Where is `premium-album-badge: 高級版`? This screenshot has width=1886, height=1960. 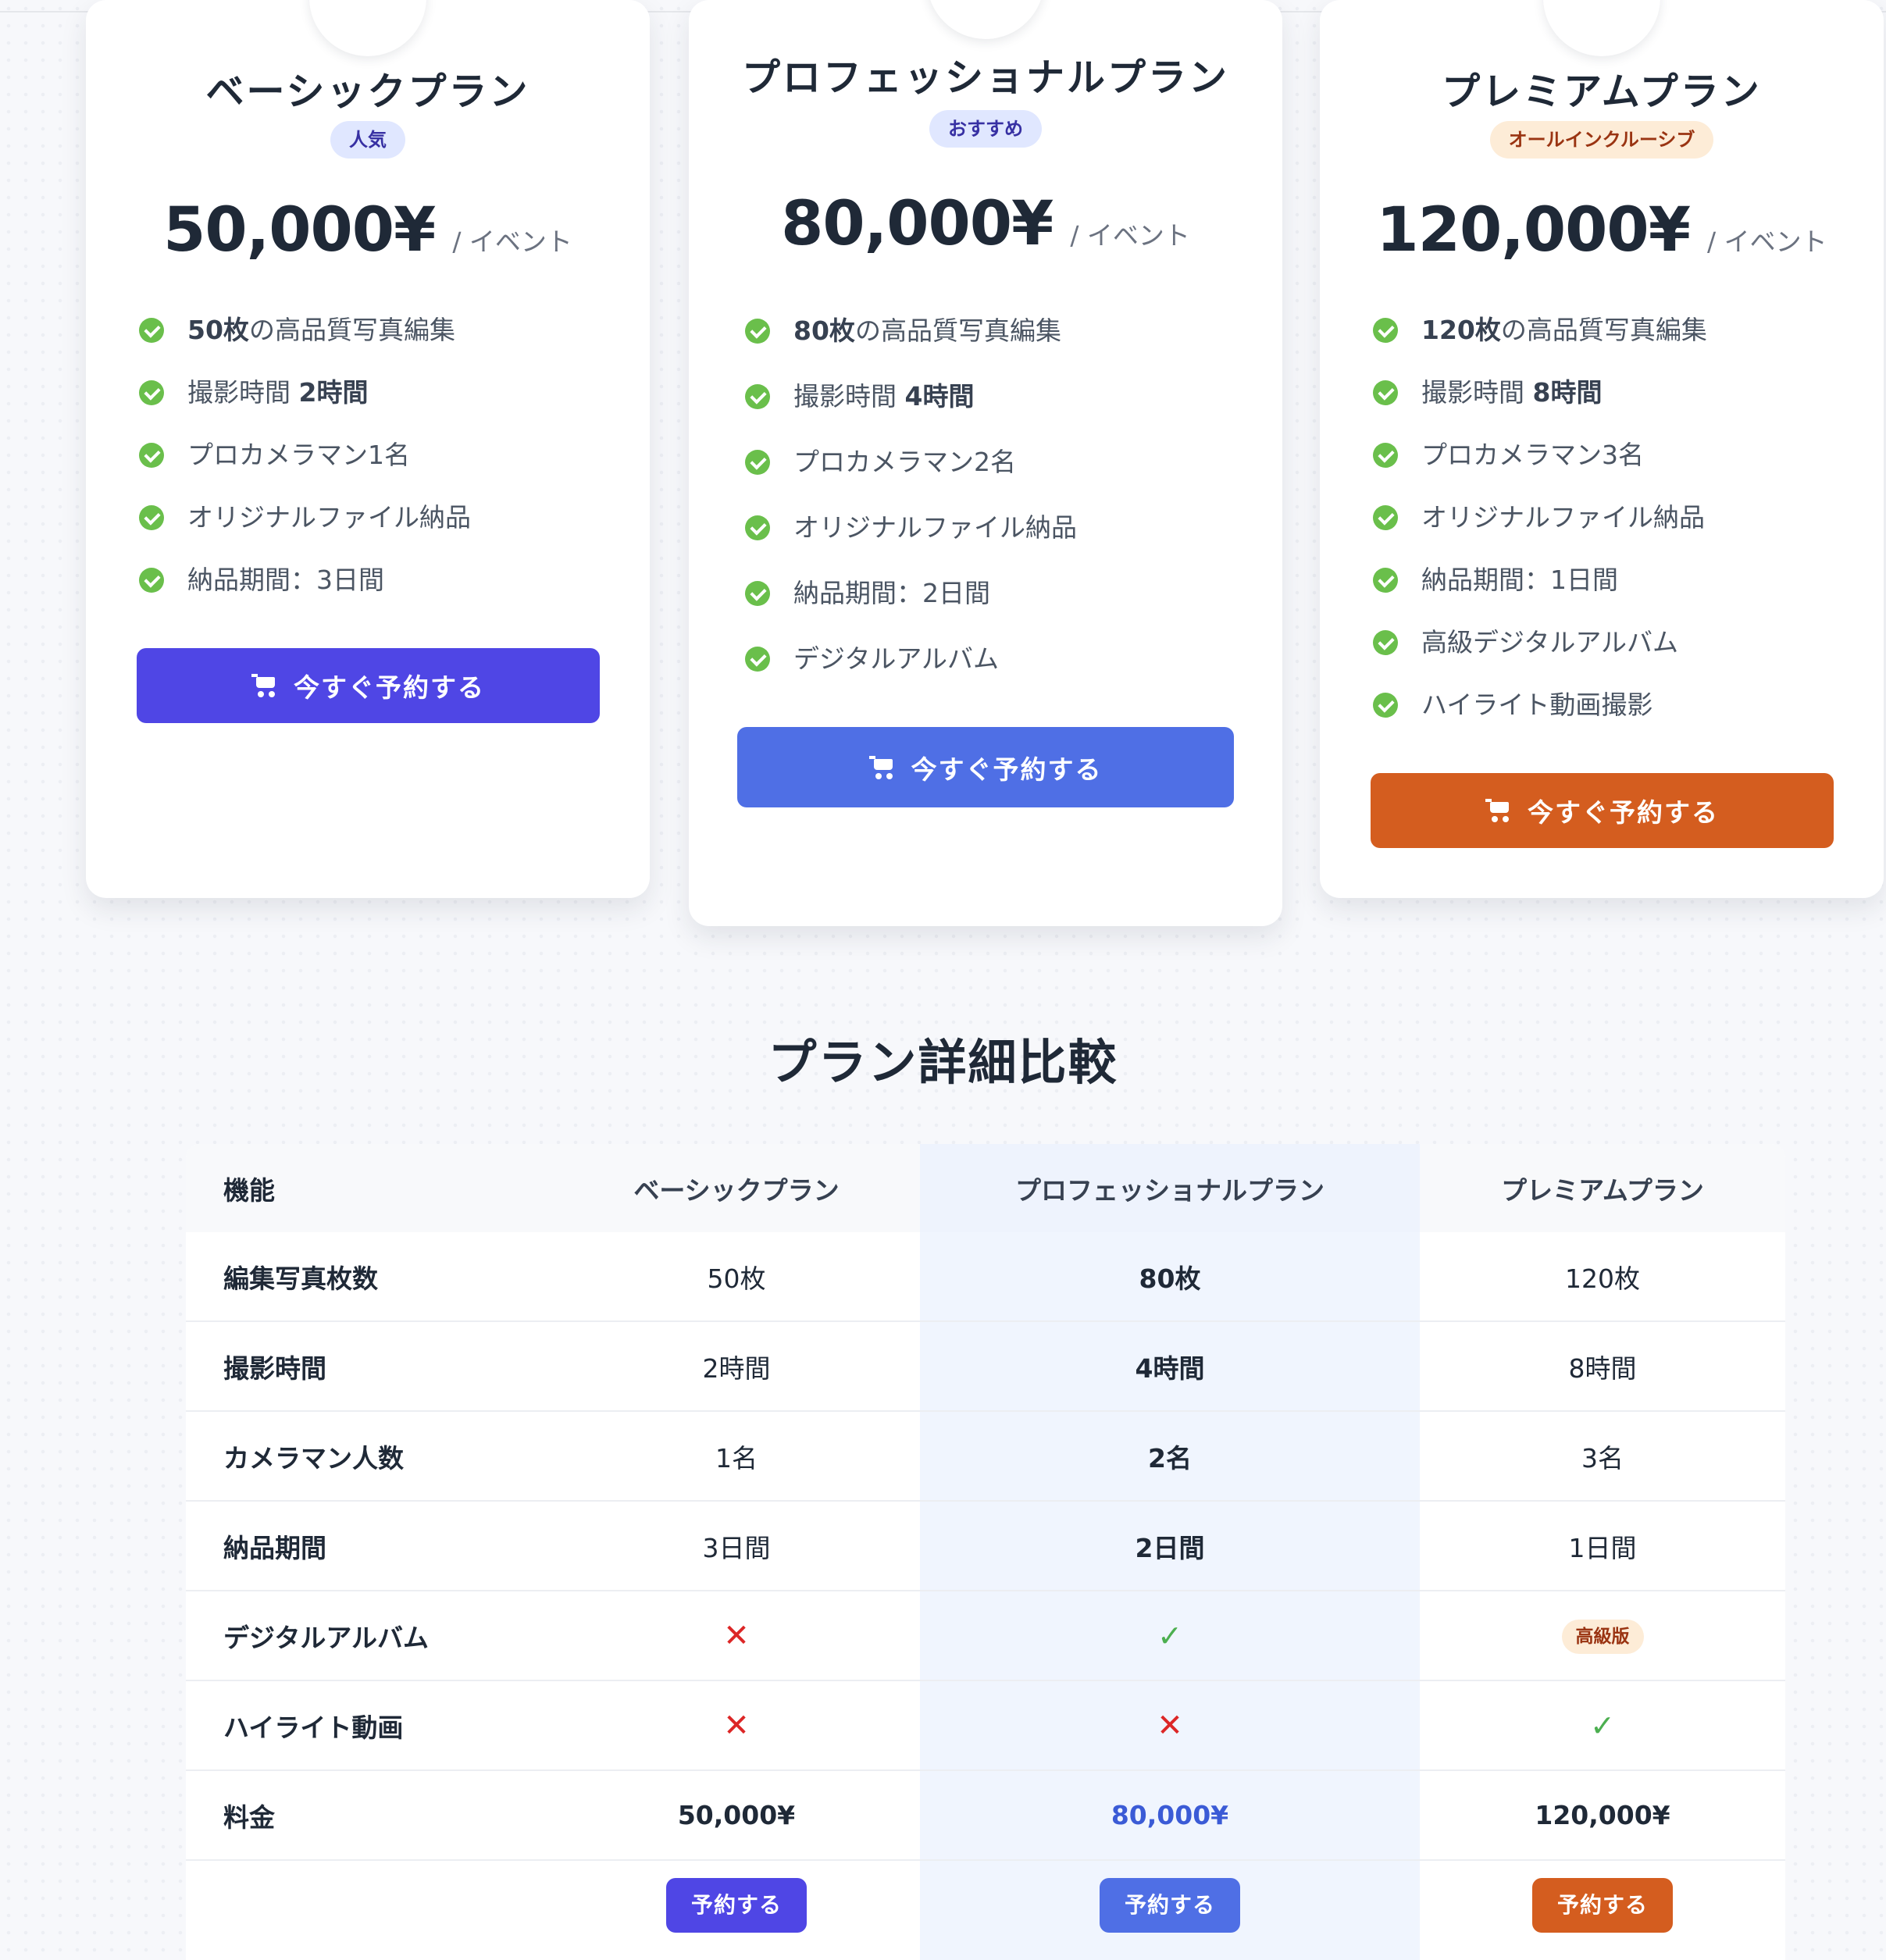 premium-album-badge: 高級版 is located at coordinates (1603, 1636).